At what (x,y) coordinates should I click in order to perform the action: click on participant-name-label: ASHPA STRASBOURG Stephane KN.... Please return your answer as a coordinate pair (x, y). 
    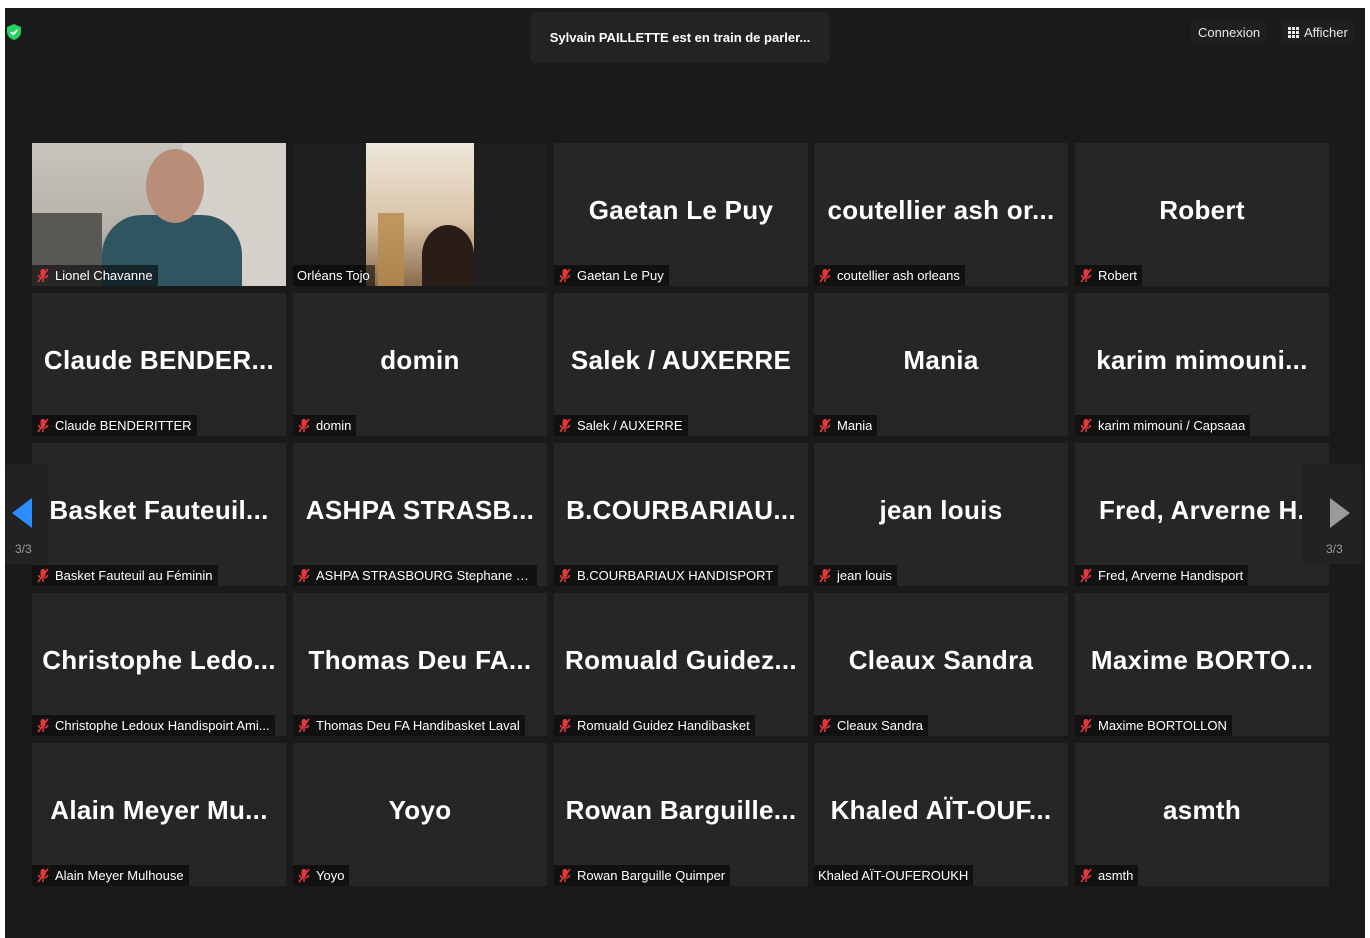
    Looking at the image, I should click on (415, 575).